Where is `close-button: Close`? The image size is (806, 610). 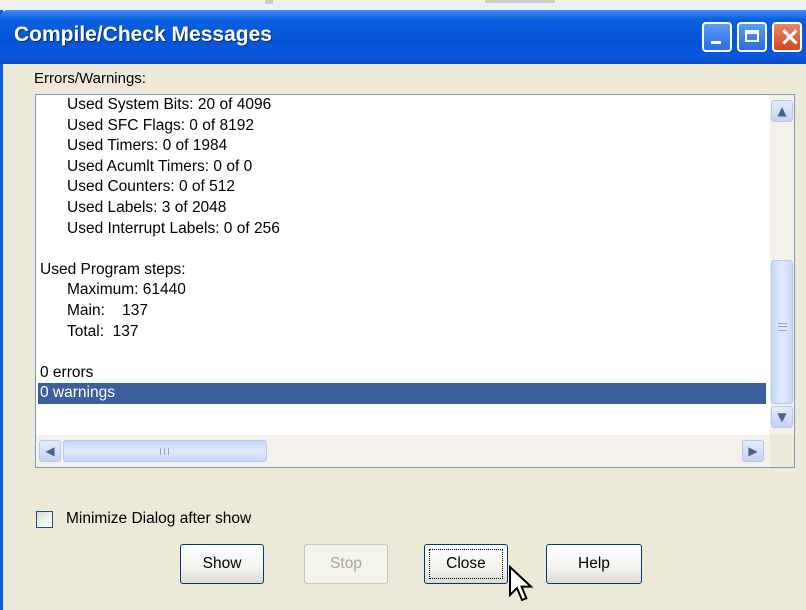
close-button: Close is located at coordinates (466, 564).